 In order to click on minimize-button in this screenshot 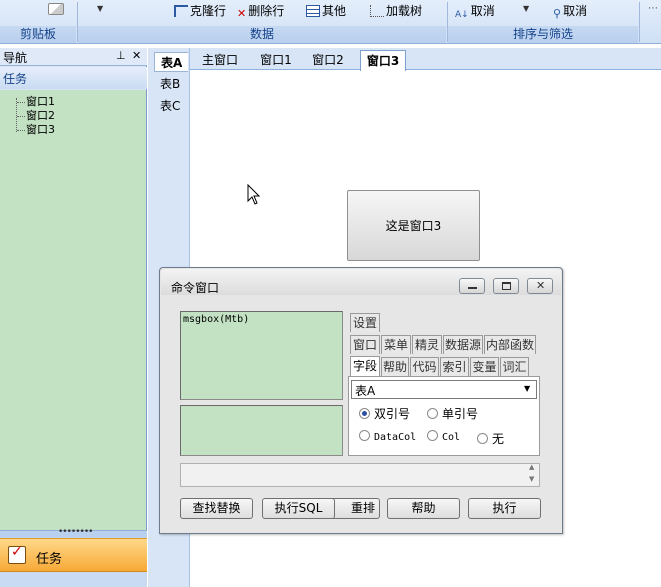, I will do `click(472, 286)`.